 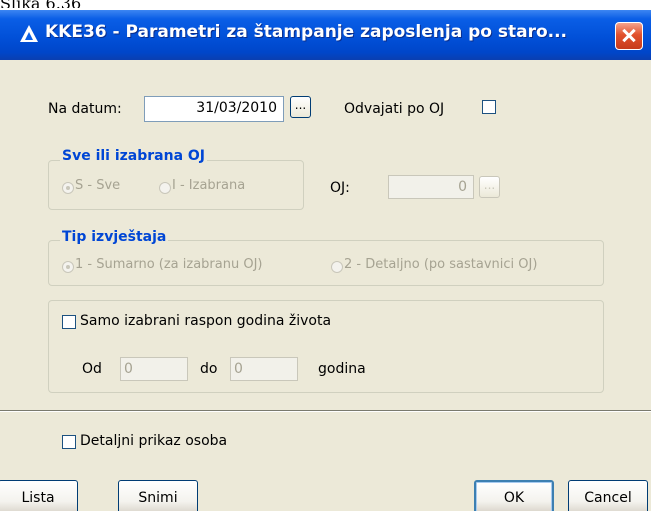 I want to click on oj-selected-radio, so click(x=165, y=188).